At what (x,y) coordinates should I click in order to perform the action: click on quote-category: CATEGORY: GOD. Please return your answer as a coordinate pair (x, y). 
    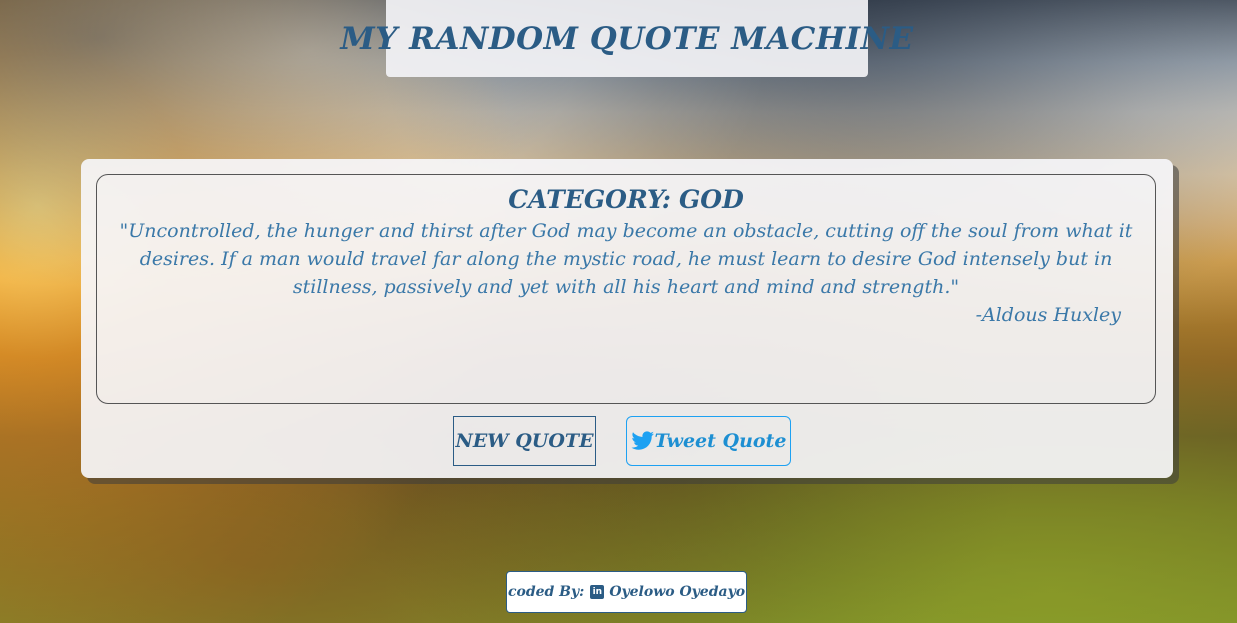
    Looking at the image, I should click on (626, 200).